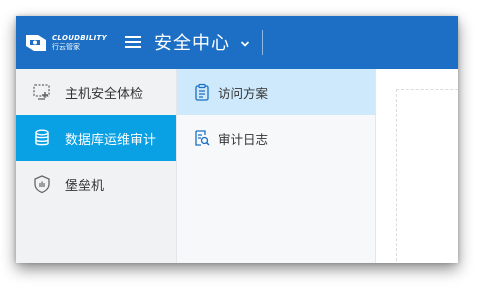 This screenshot has width=497, height=304. I want to click on subnav-item-label: 审计日志, so click(243, 139).